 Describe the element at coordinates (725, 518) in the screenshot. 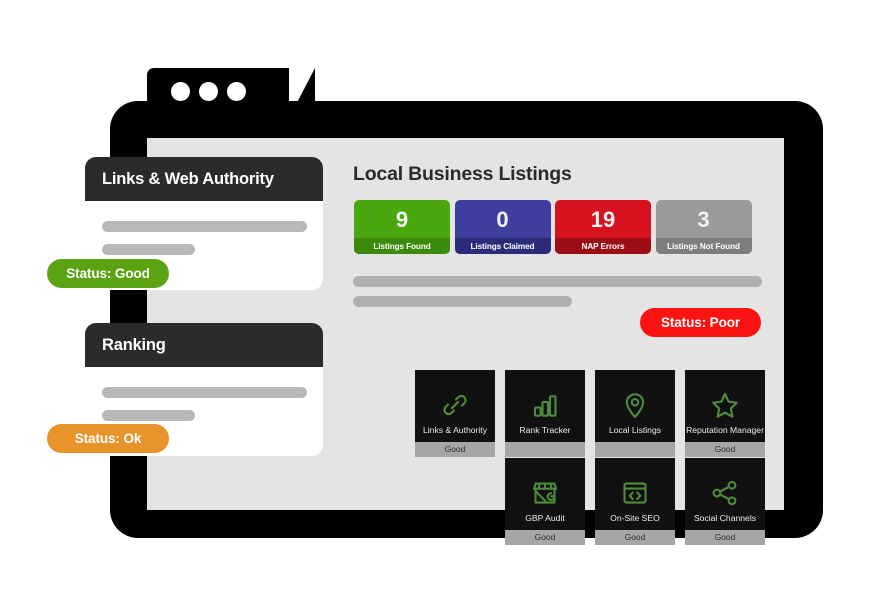

I see `module-tile-label: Social Channels` at that location.